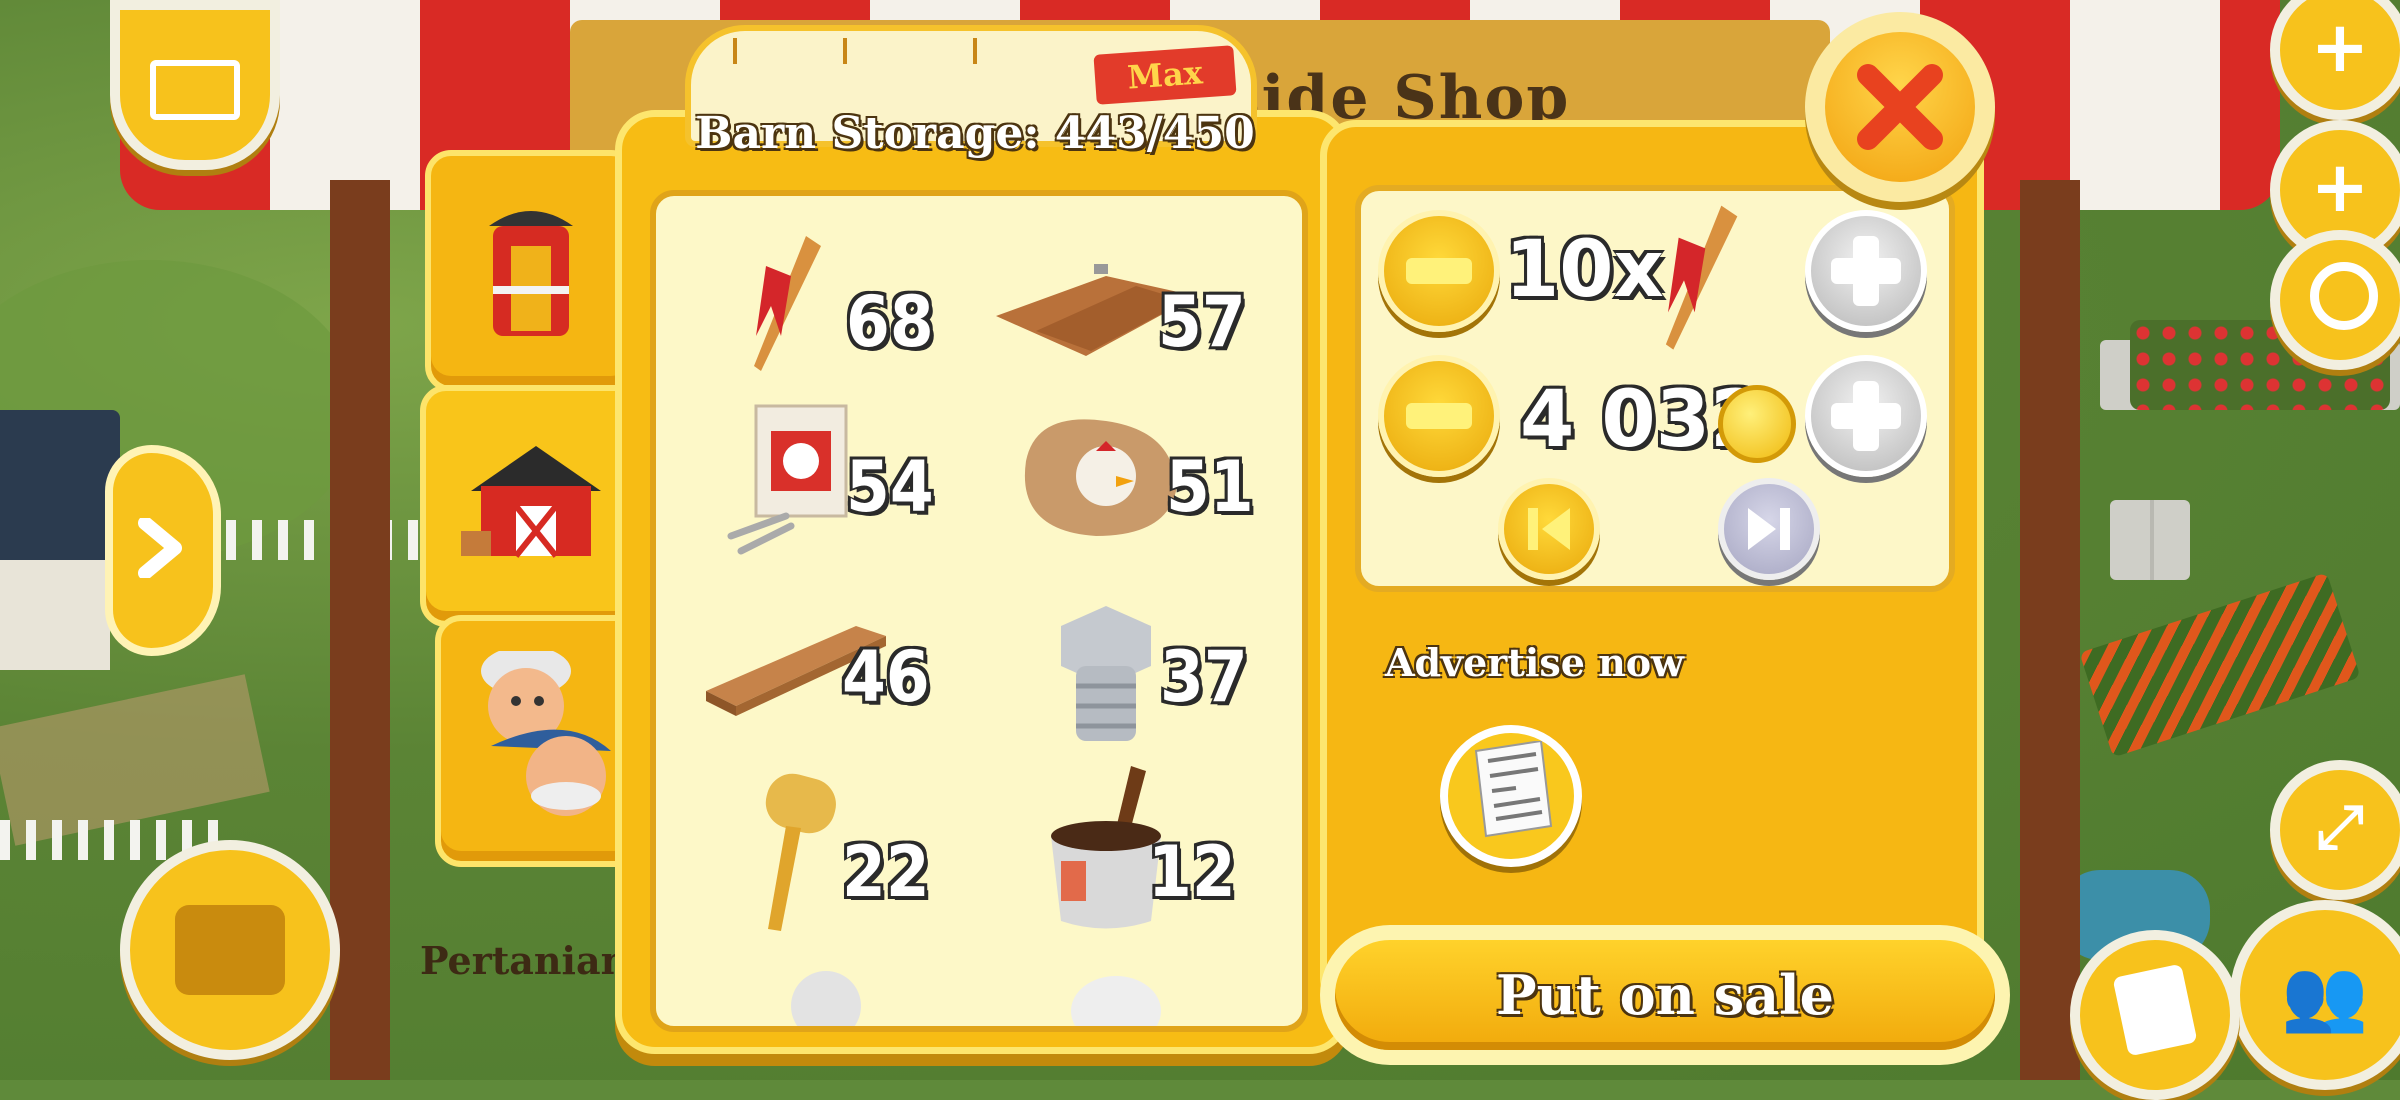  What do you see at coordinates (1202, 322) in the screenshot?
I see `item-quantity: 57` at bounding box center [1202, 322].